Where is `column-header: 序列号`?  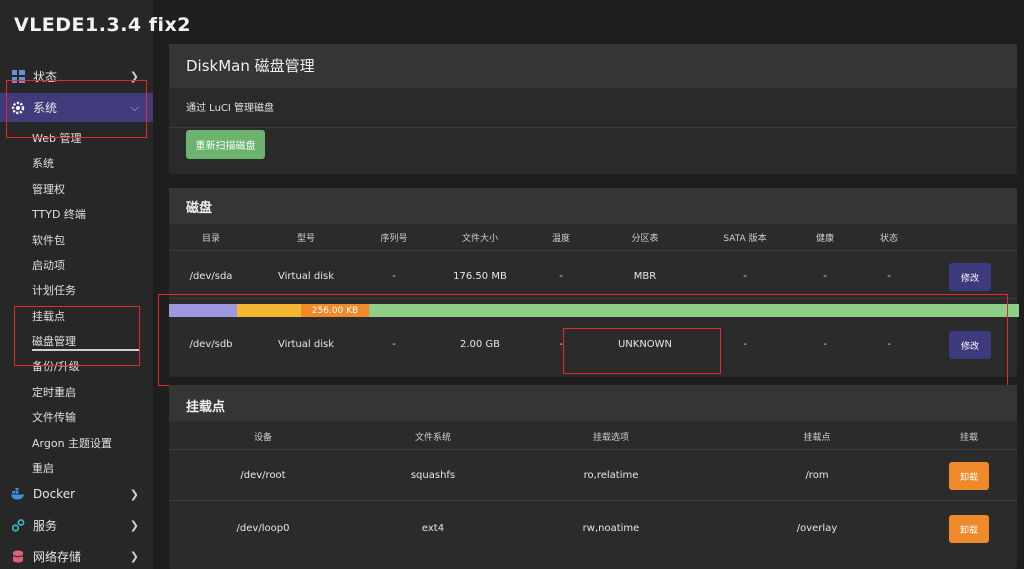
column-header: 序列号 is located at coordinates (394, 239).